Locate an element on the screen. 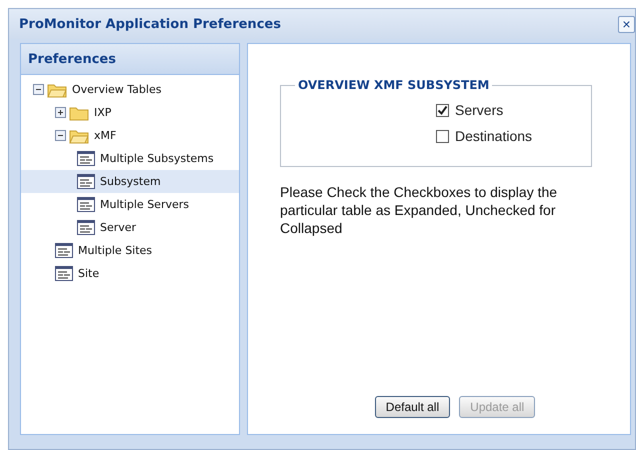  tree-item: Site is located at coordinates (130, 273).